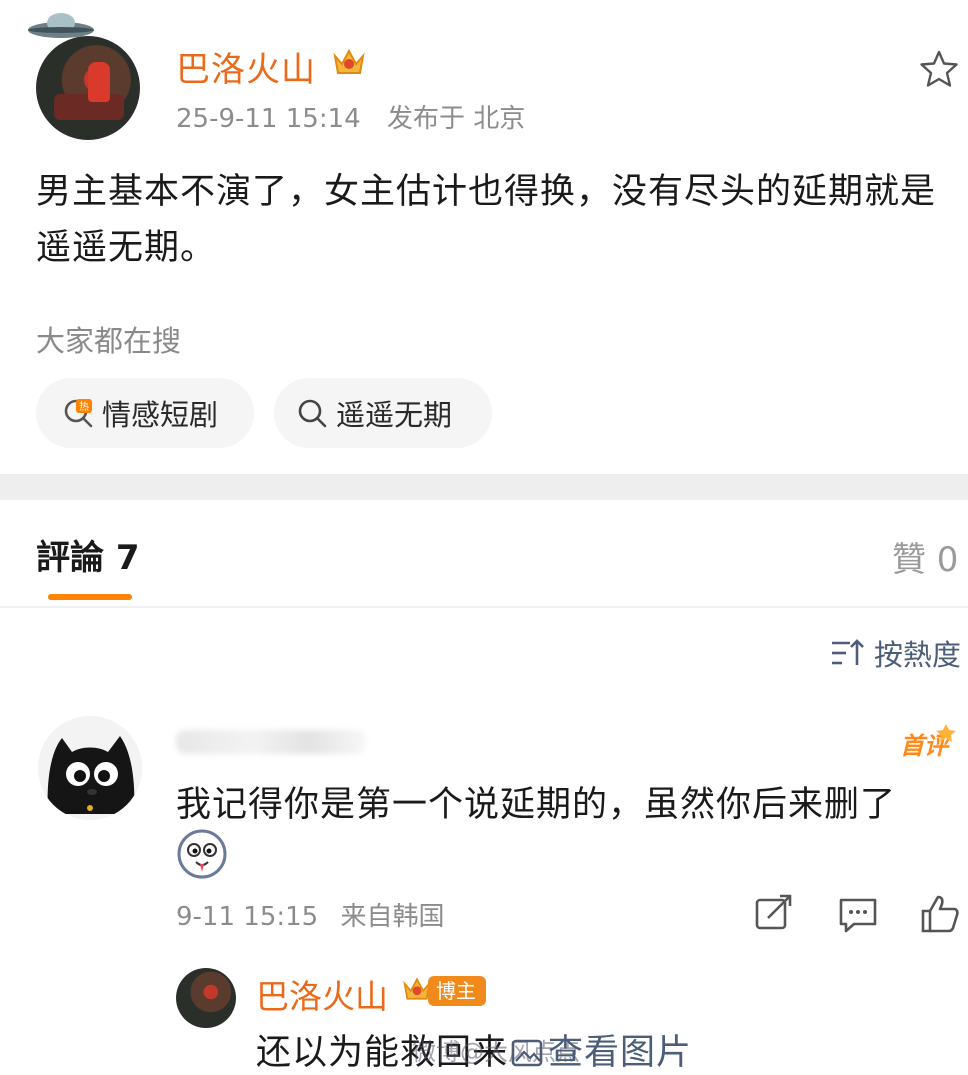  What do you see at coordinates (456, 119) in the screenshot?
I see `post-location: 发布于 北京` at bounding box center [456, 119].